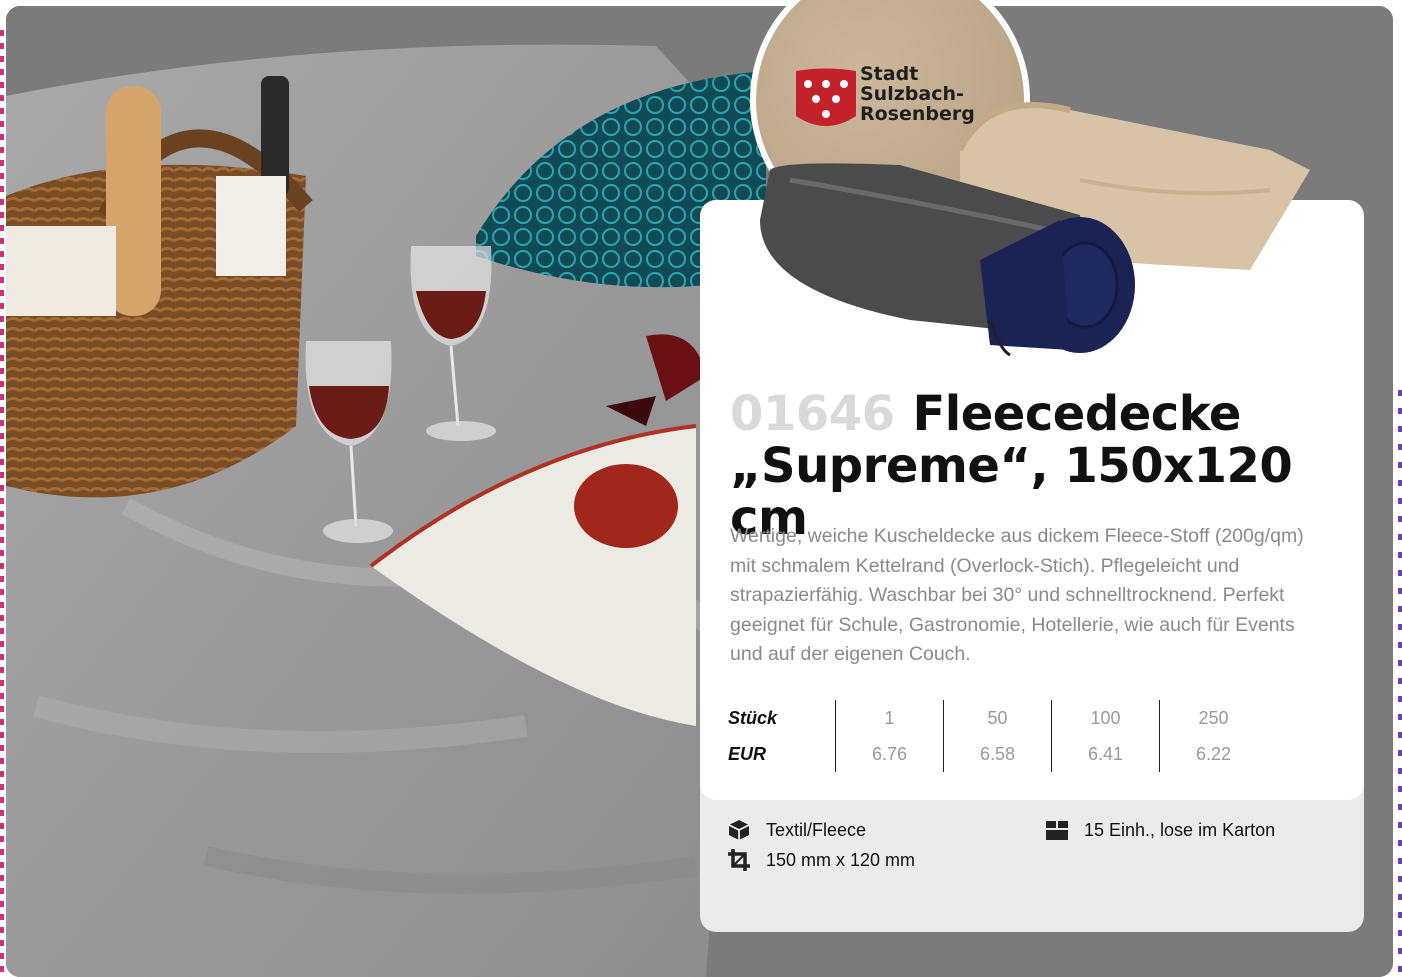  I want to click on price-row: EUR 6.76 6.58 6.41 6.22, so click(997, 754).